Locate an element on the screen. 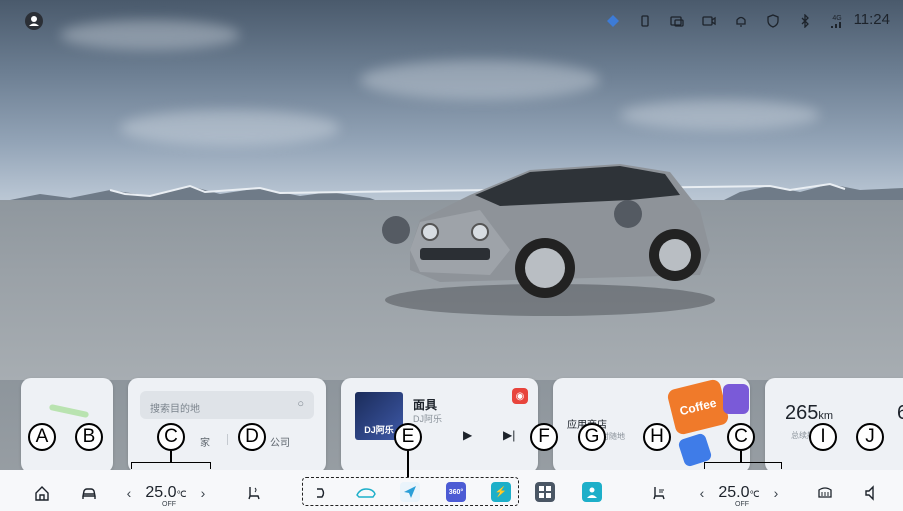 This screenshot has height=511, width=903. callout-b: B is located at coordinates (89, 437).